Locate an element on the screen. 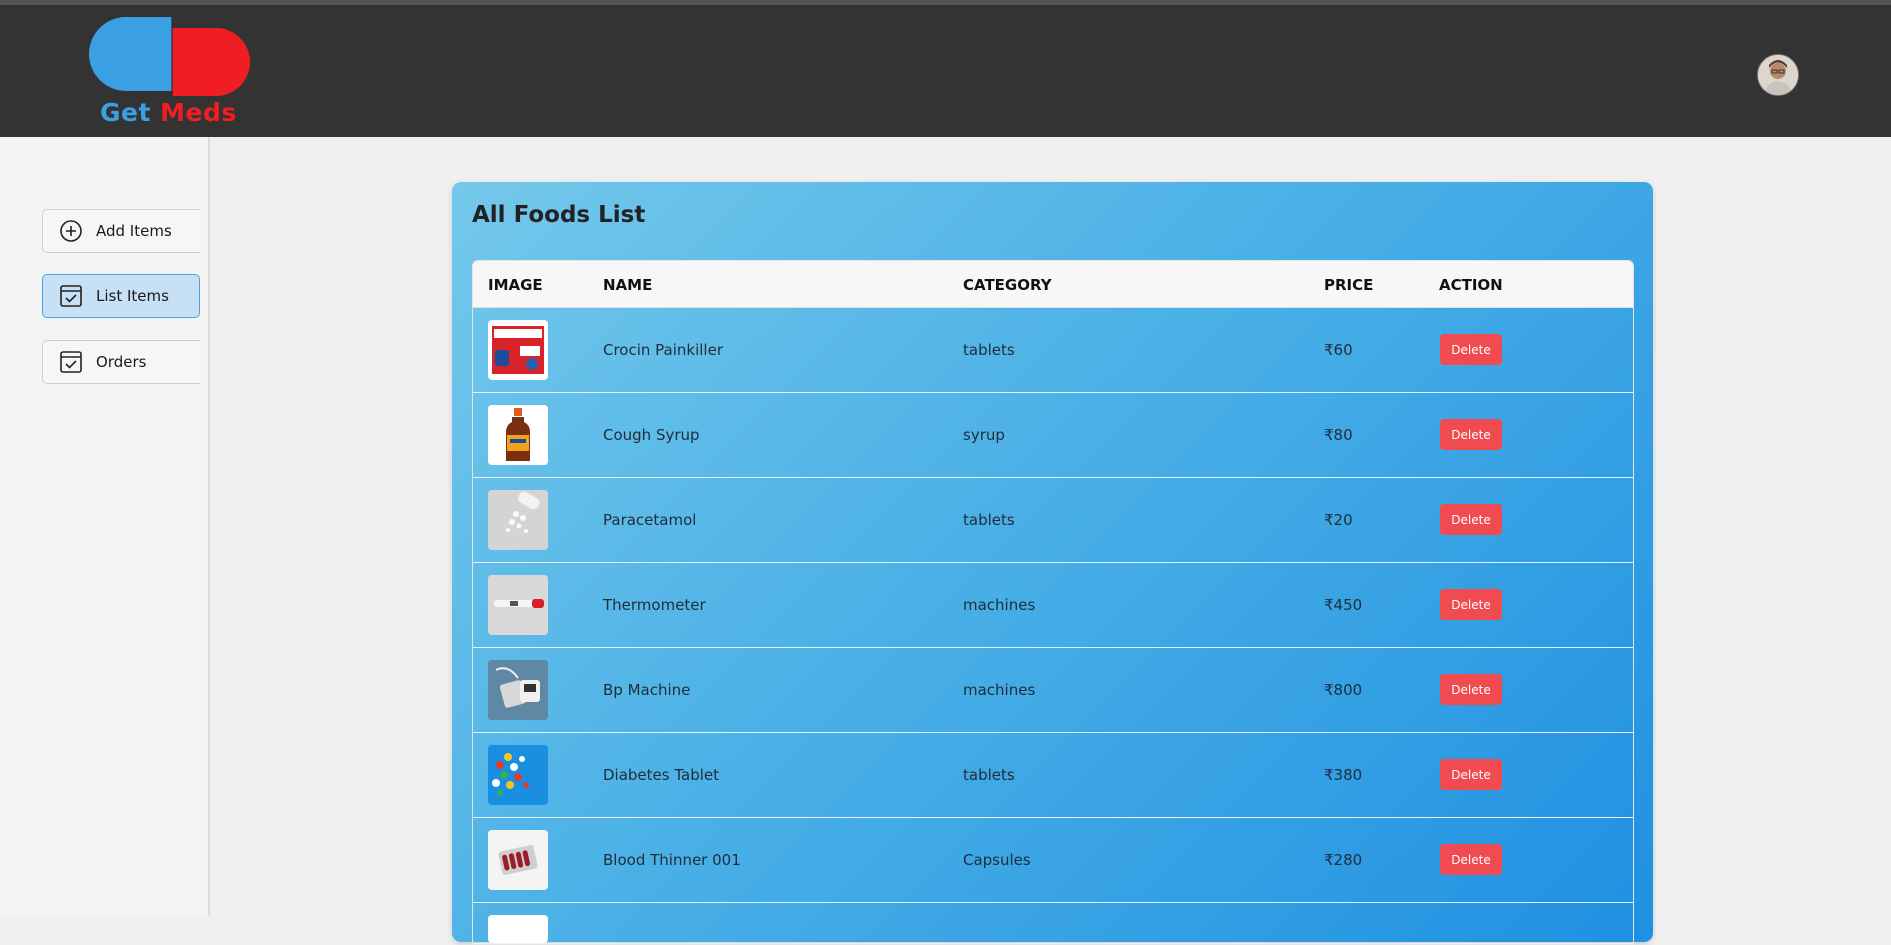 This screenshot has width=1891, height=945. item-name: Crocin Painkiller is located at coordinates (663, 350).